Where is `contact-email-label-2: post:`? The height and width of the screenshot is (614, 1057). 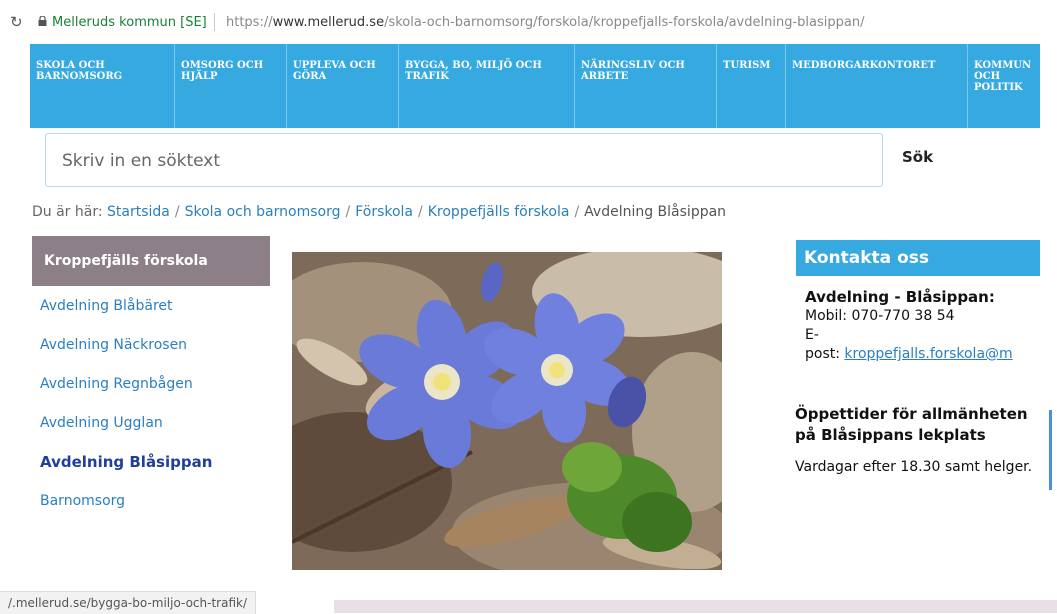 contact-email-label-2: post: is located at coordinates (822, 354).